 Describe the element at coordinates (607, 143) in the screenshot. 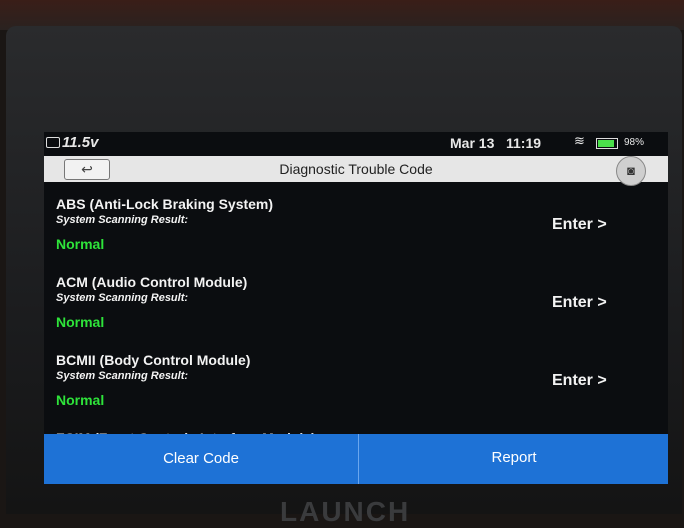

I see `battery-icon` at that location.